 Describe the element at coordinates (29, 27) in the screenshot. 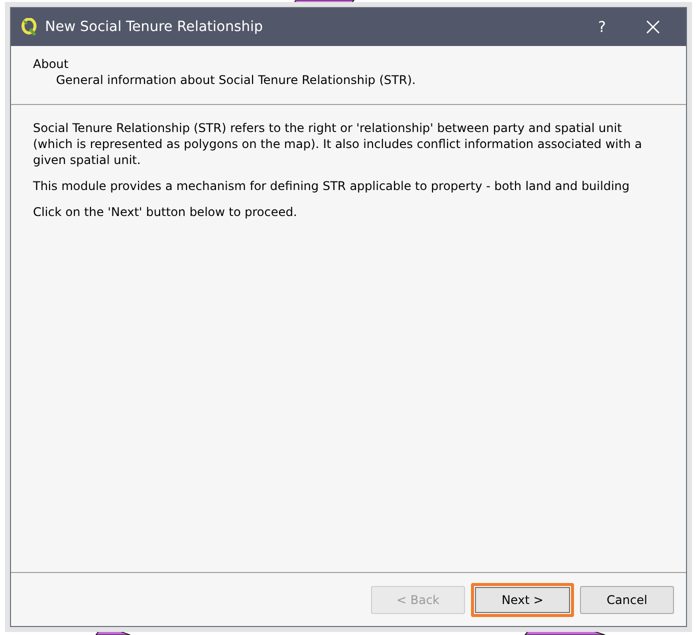

I see `app-logo-icon` at that location.